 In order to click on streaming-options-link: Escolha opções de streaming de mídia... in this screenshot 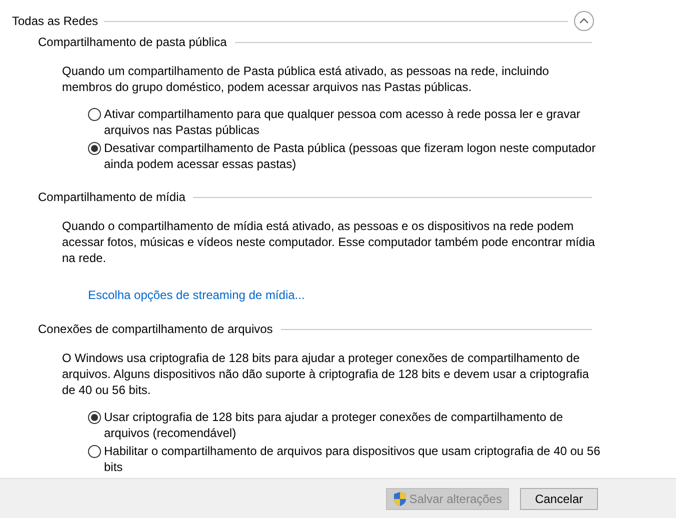, I will do `click(196, 295)`.